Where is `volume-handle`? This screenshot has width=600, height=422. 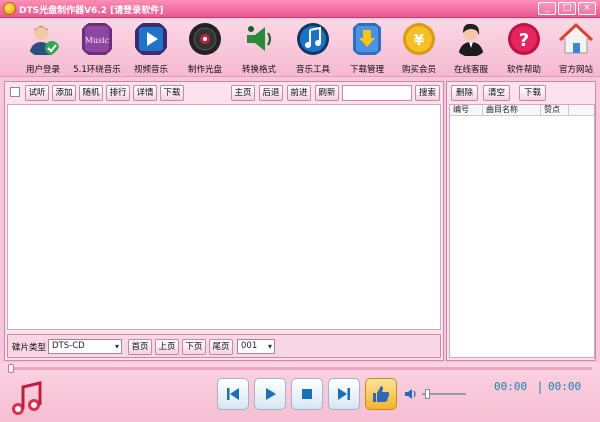
volume-handle is located at coordinates (427, 394).